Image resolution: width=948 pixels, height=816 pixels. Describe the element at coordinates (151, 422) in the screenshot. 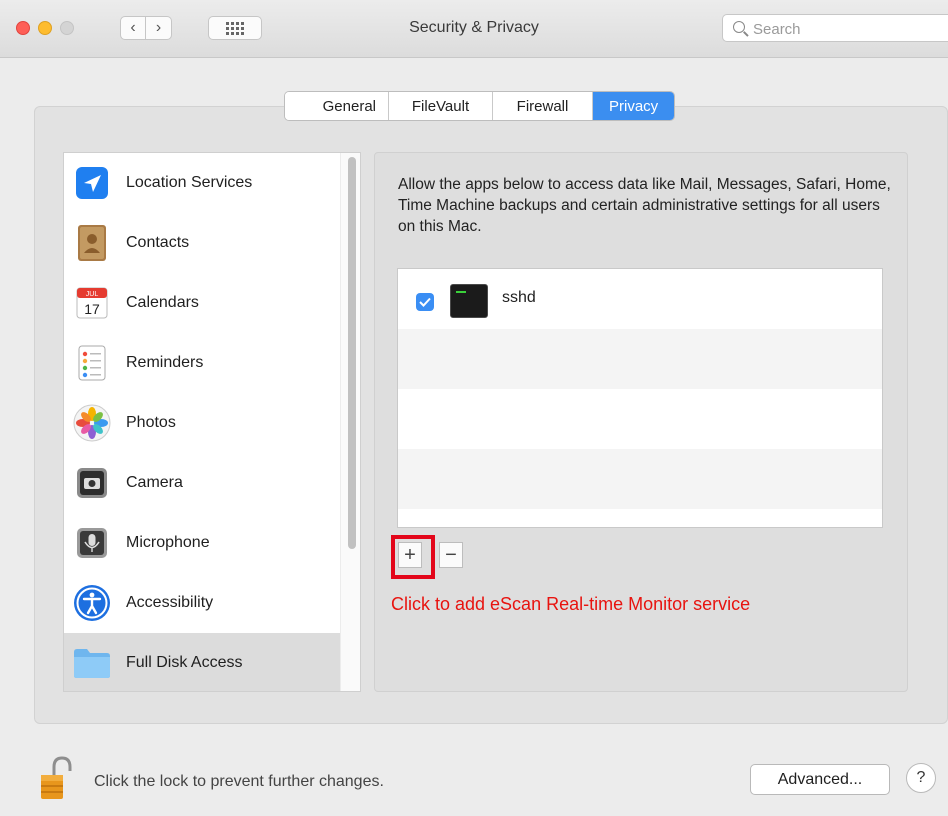

I see `sidebar-item-label: Photos` at that location.